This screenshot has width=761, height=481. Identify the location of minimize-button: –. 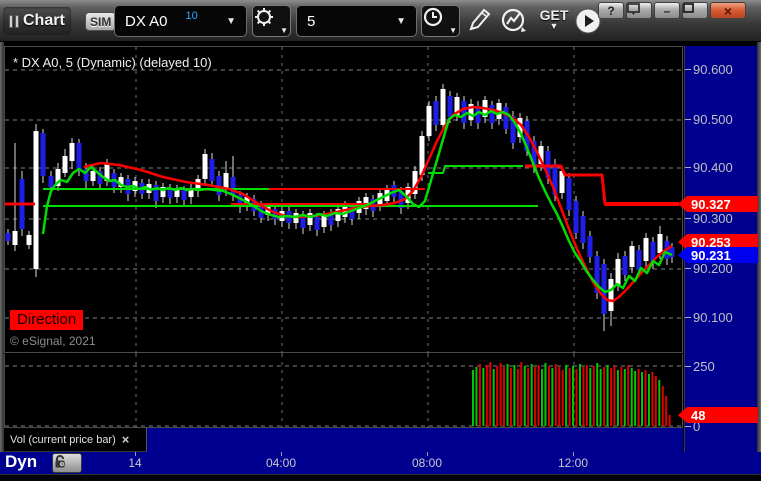
(667, 10).